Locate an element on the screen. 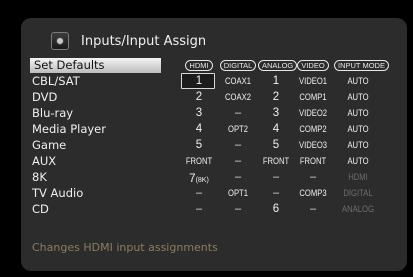 The image size is (413, 277). analog-assign: 4 is located at coordinates (276, 129).